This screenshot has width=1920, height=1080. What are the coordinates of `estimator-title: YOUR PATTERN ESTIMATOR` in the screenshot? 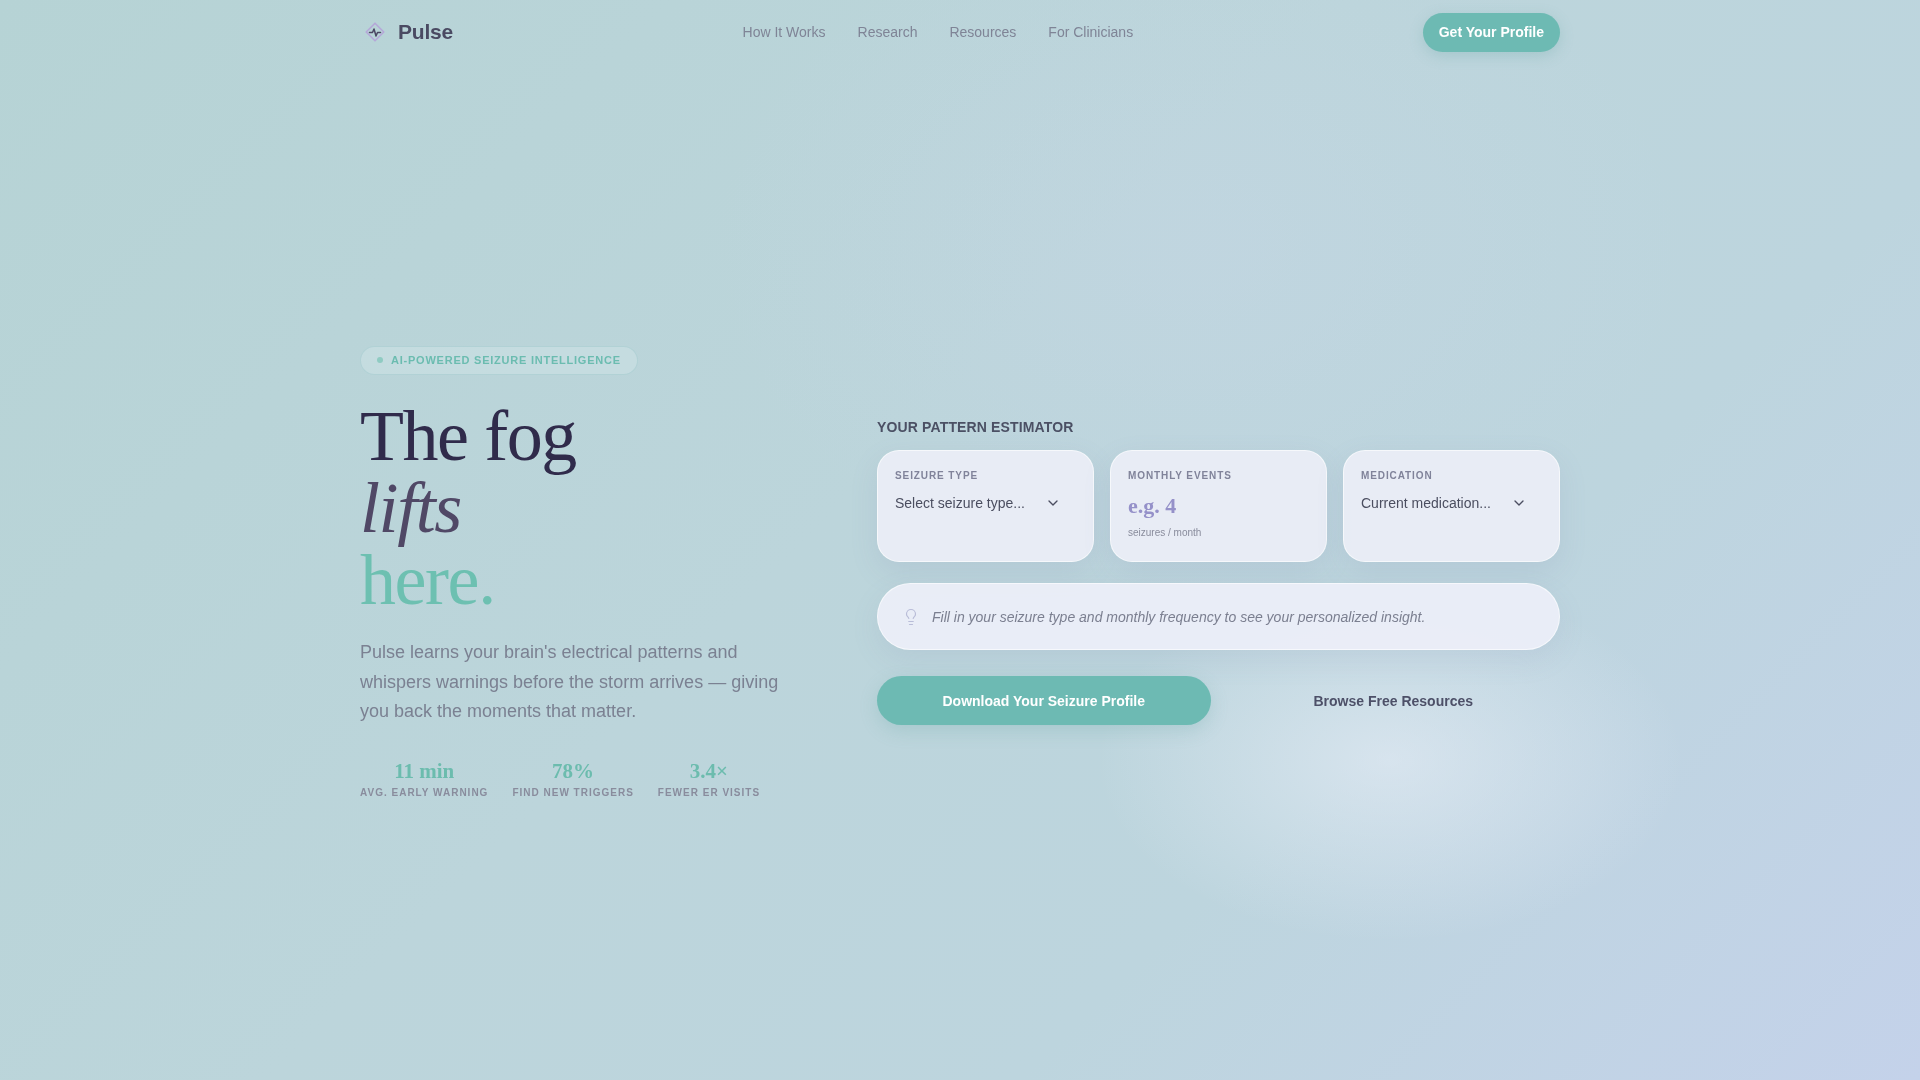 It's located at (976, 427).